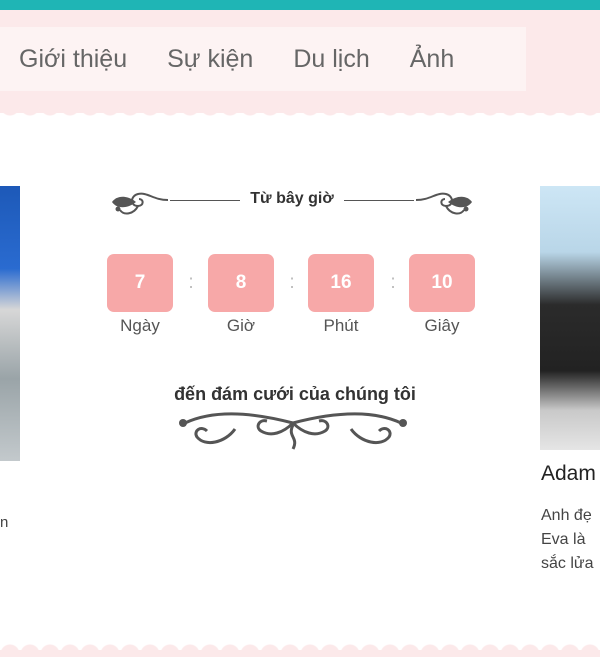  I want to click on hours-value: 8, so click(241, 283).